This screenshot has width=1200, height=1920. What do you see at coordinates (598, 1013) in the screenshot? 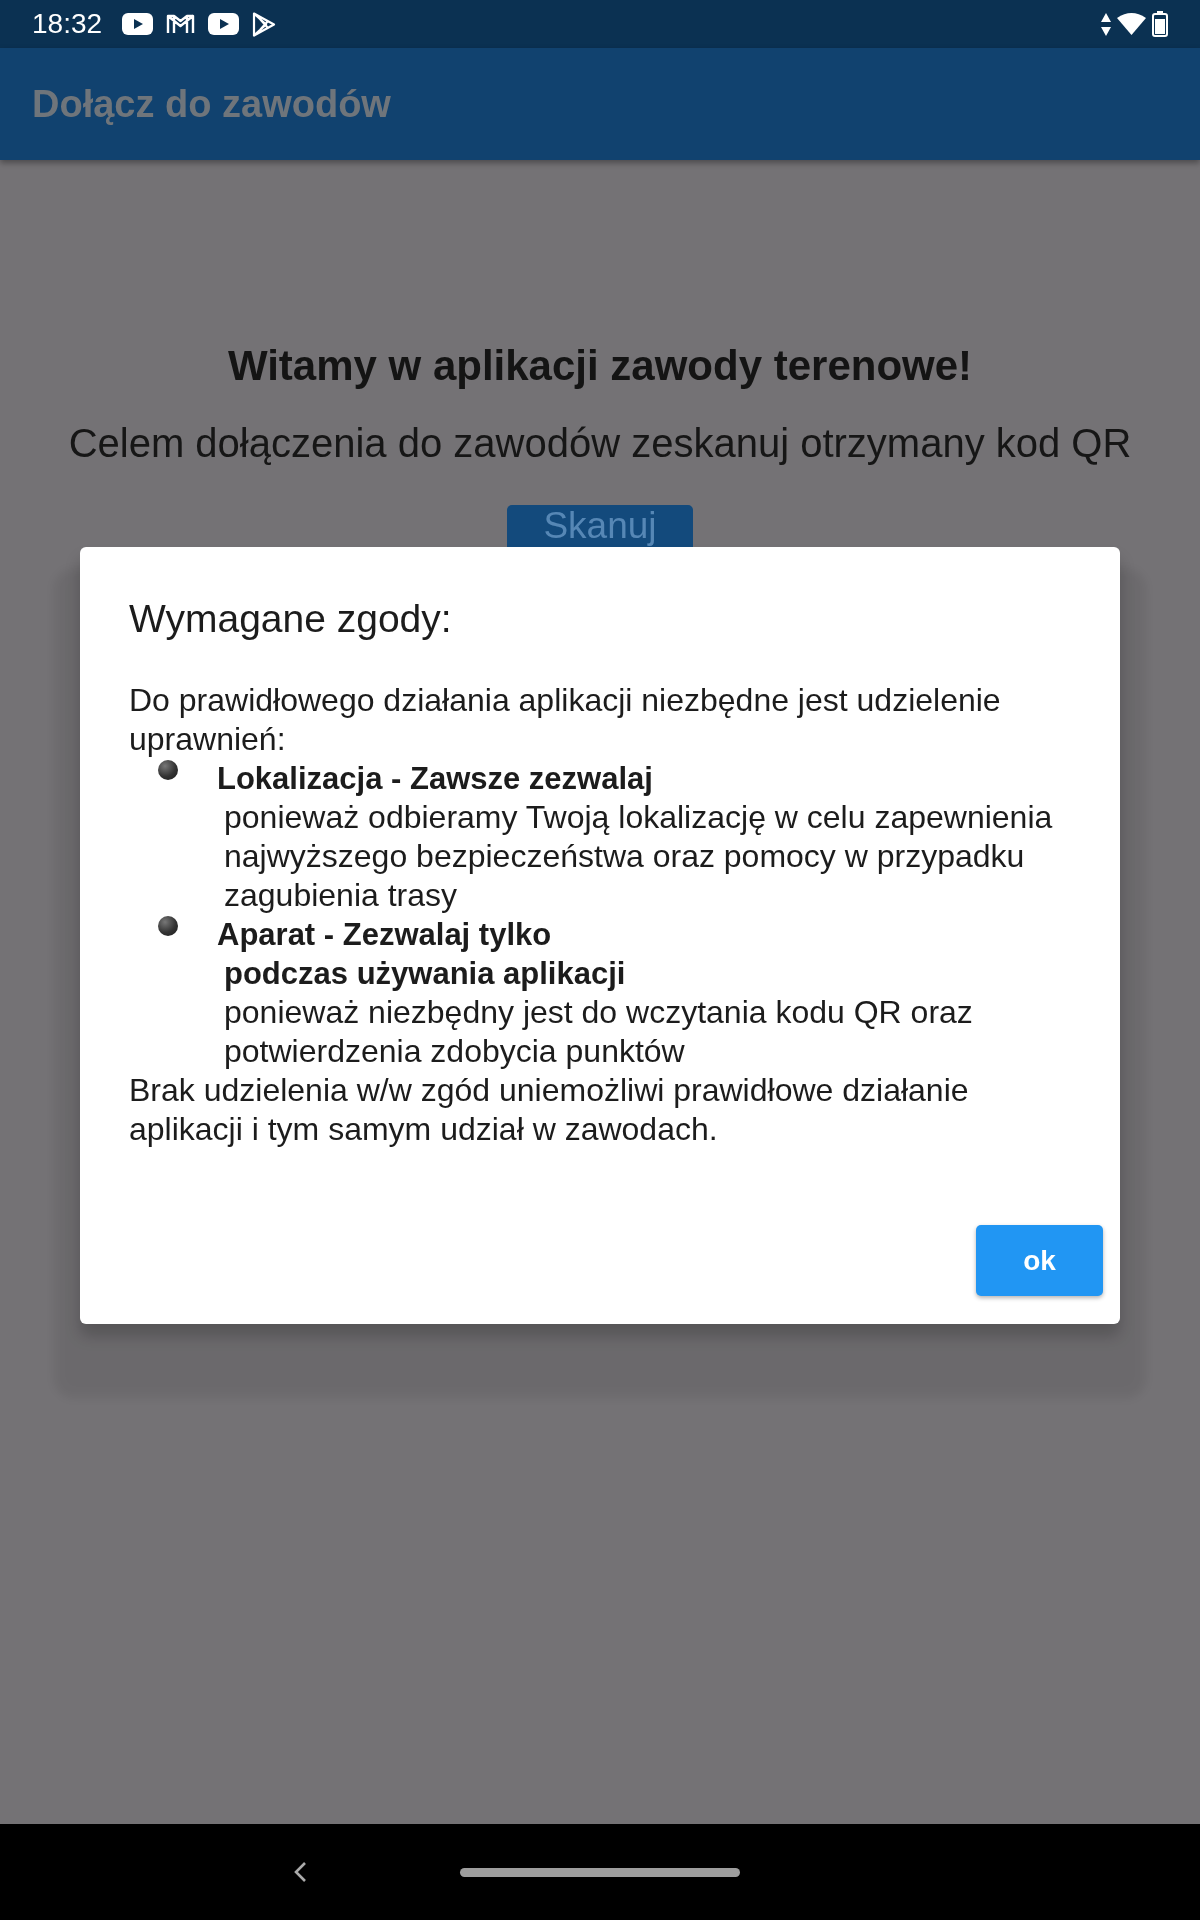
I see `permission-description: podczas używania aplikacji ponieważ niezbędny jest do wczytania kodu QR oraz potwierdzenia zdobycia punktów` at bounding box center [598, 1013].